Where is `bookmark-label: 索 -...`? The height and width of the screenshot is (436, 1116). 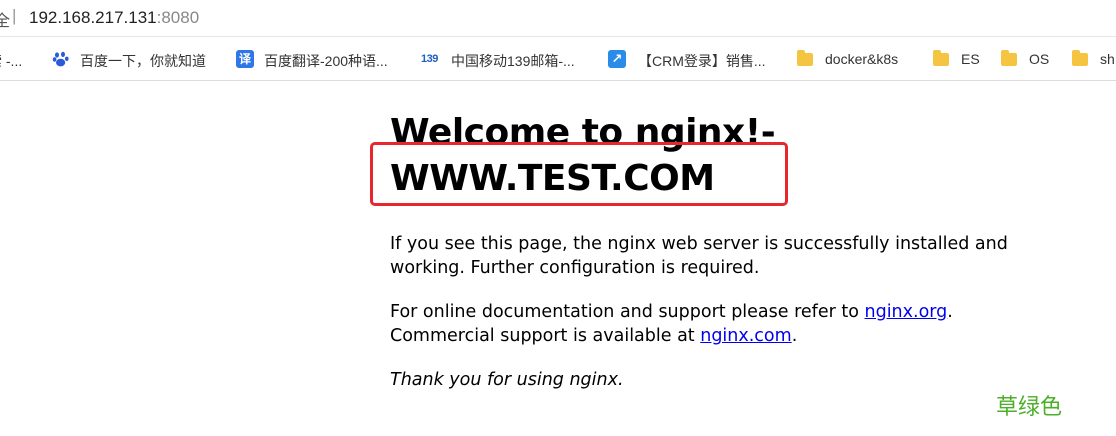
bookmark-label: 索 -... is located at coordinates (11, 61).